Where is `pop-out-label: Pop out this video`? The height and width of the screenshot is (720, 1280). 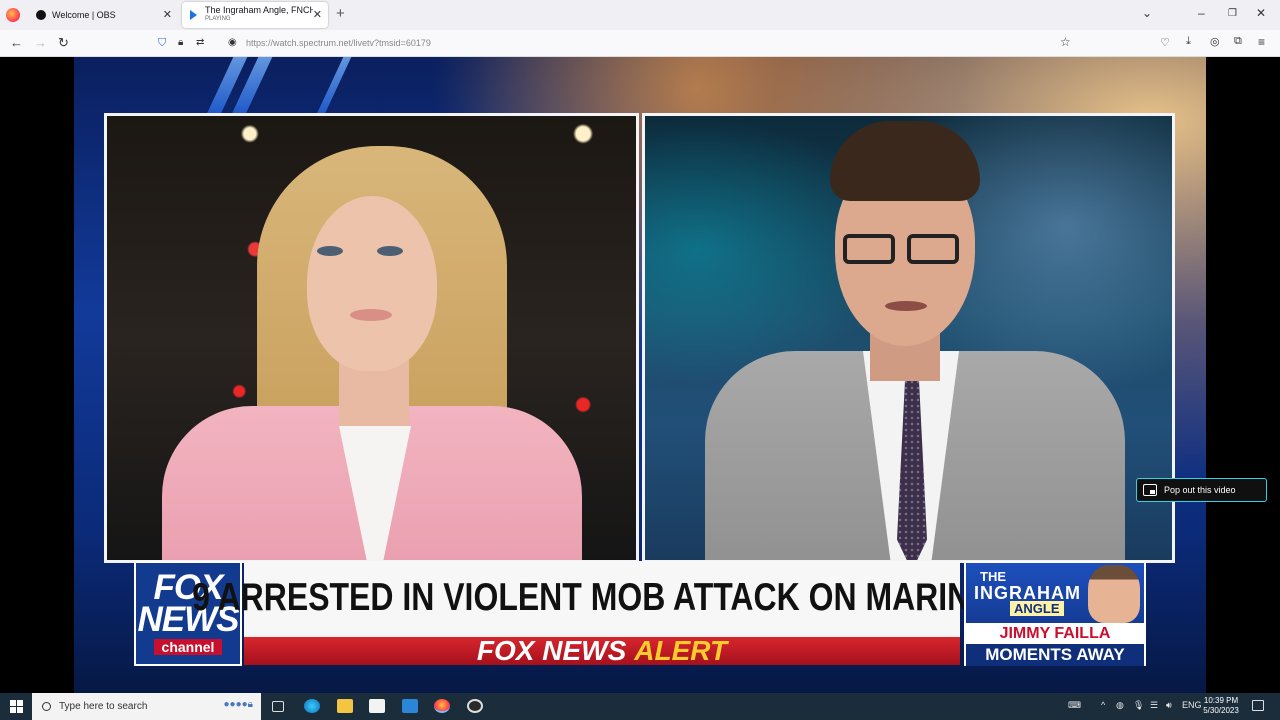 pop-out-label: Pop out this video is located at coordinates (1200, 490).